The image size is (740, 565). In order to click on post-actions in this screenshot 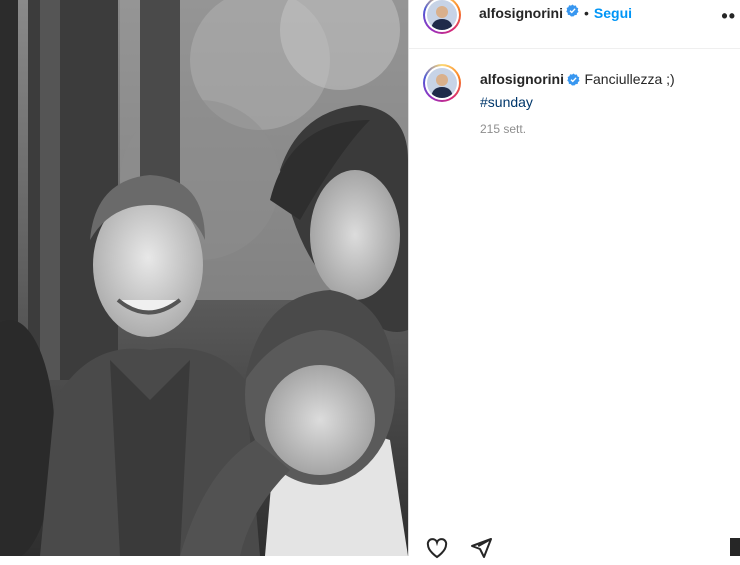, I will do `click(459, 550)`.